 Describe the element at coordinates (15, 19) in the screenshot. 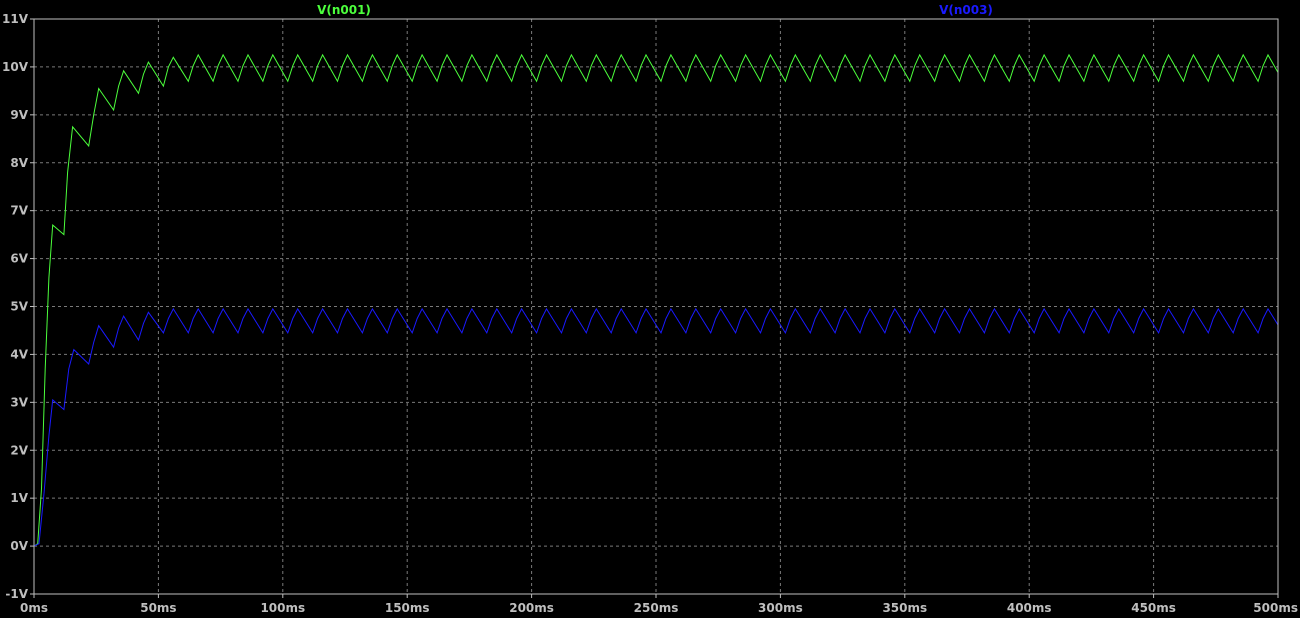

I see `y-tick-label: 11V` at that location.